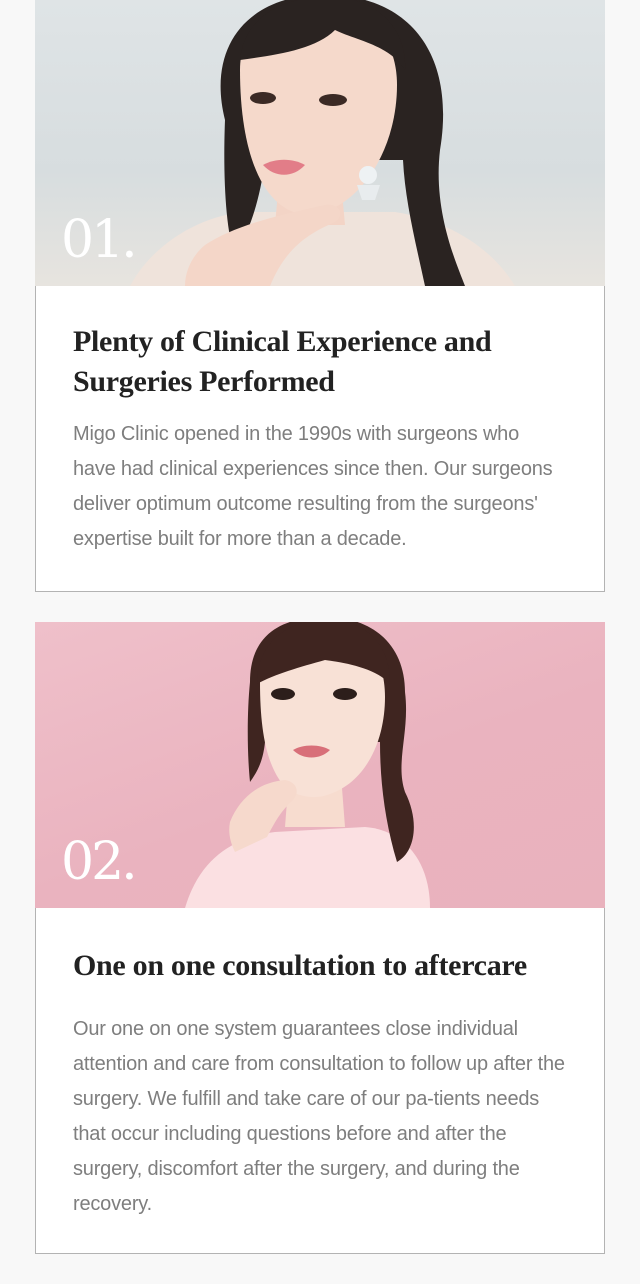 The height and width of the screenshot is (1284, 640). Describe the element at coordinates (99, 862) in the screenshot. I see `feature-number: 02.` at that location.